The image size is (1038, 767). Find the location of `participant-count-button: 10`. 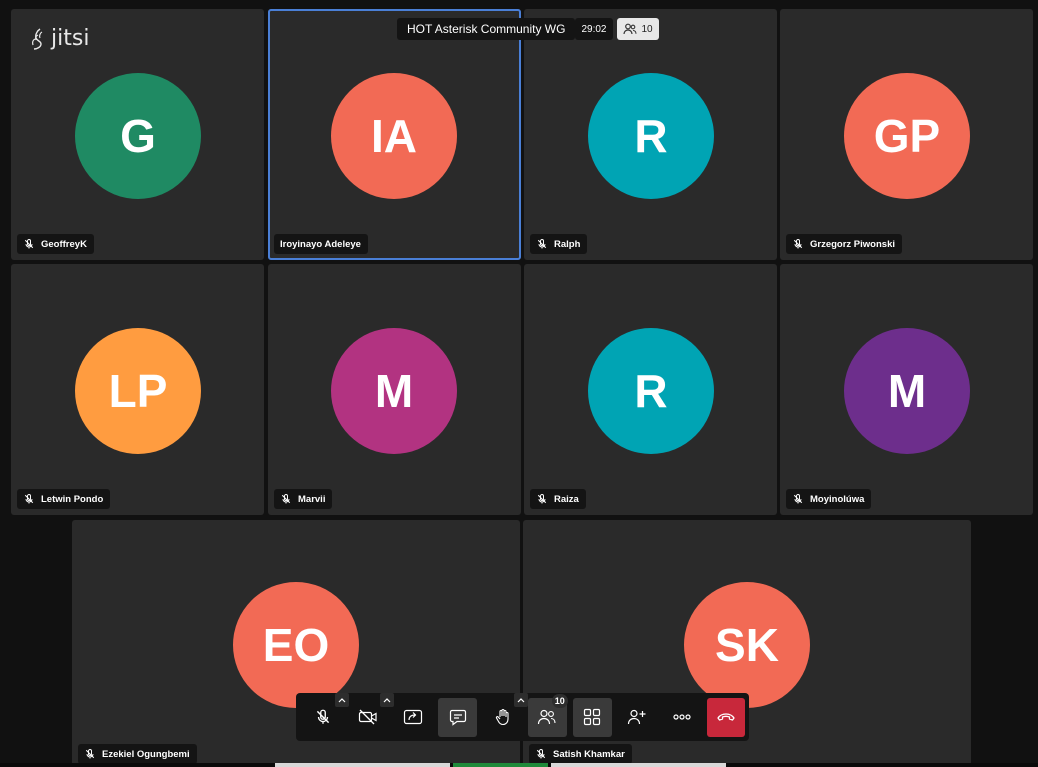

participant-count-button: 10 is located at coordinates (637, 29).